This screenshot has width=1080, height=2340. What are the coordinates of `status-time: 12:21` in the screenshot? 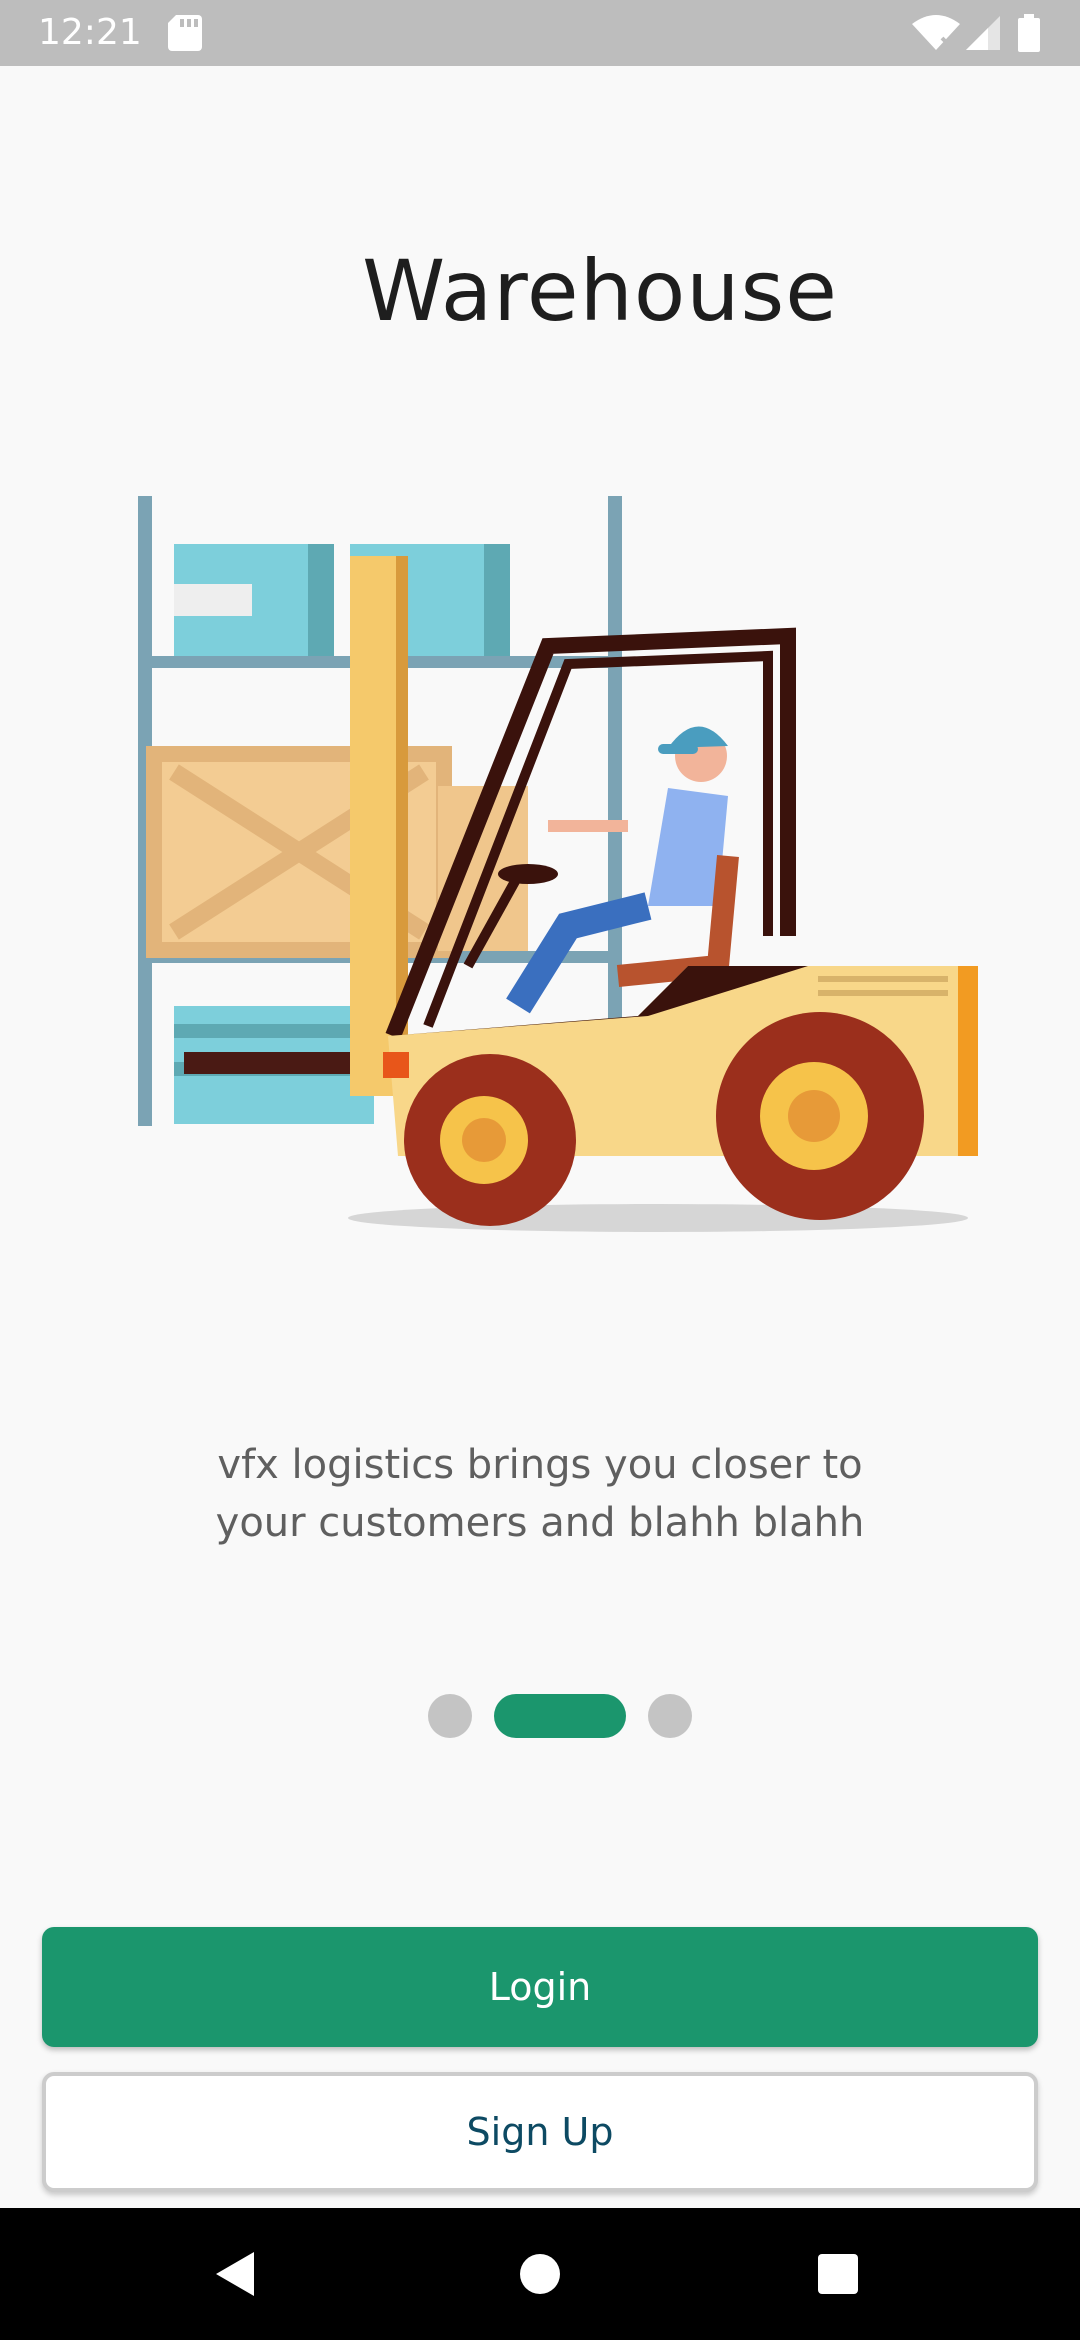 It's located at (90, 32).